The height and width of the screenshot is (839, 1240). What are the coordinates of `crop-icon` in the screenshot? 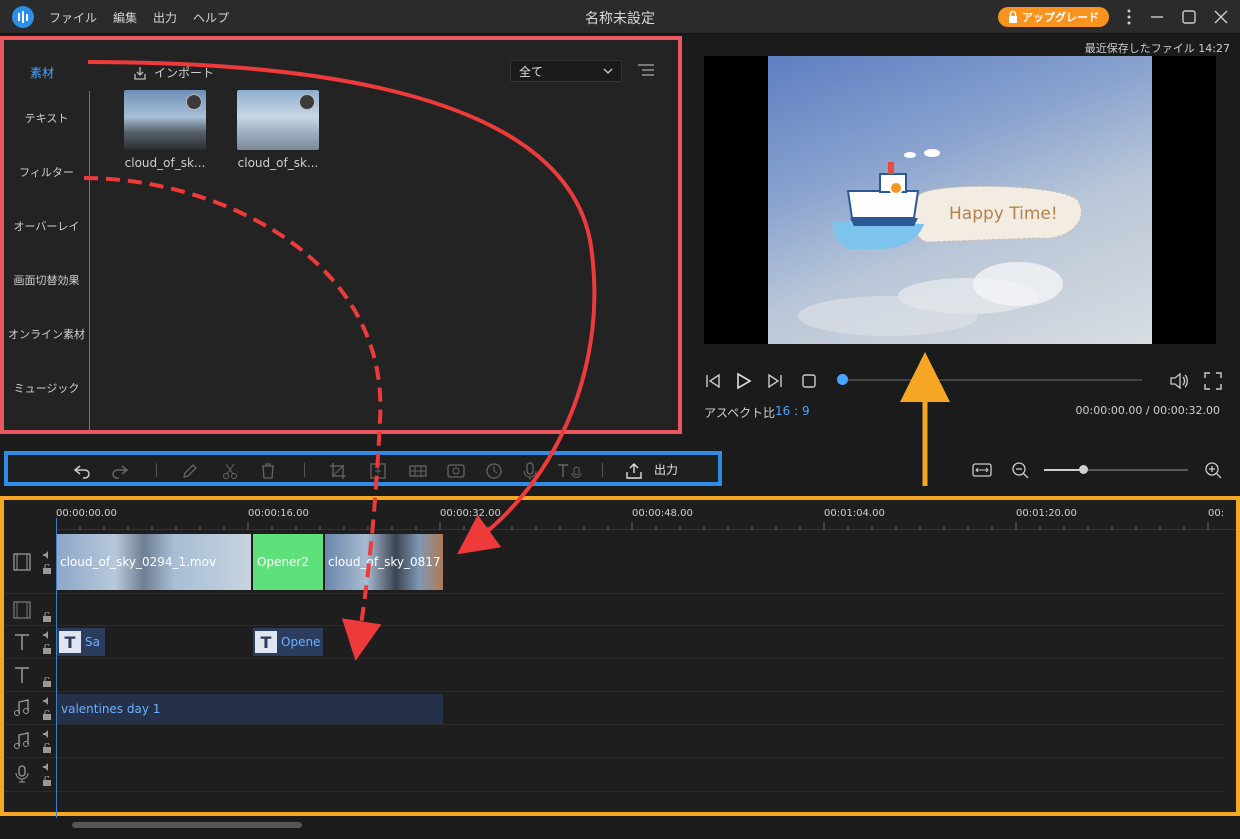 It's located at (338, 471).